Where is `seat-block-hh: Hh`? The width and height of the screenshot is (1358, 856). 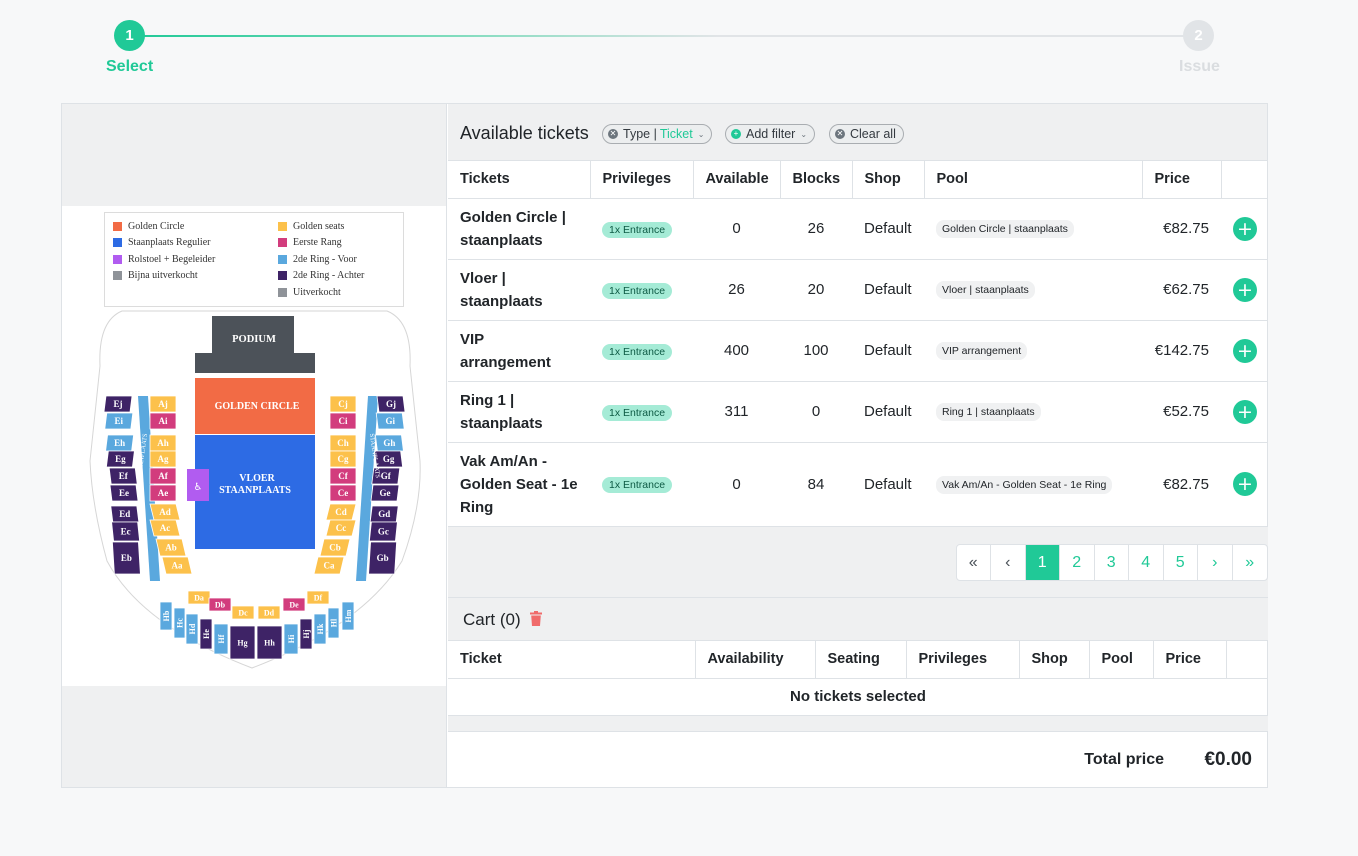 seat-block-hh: Hh is located at coordinates (269, 642).